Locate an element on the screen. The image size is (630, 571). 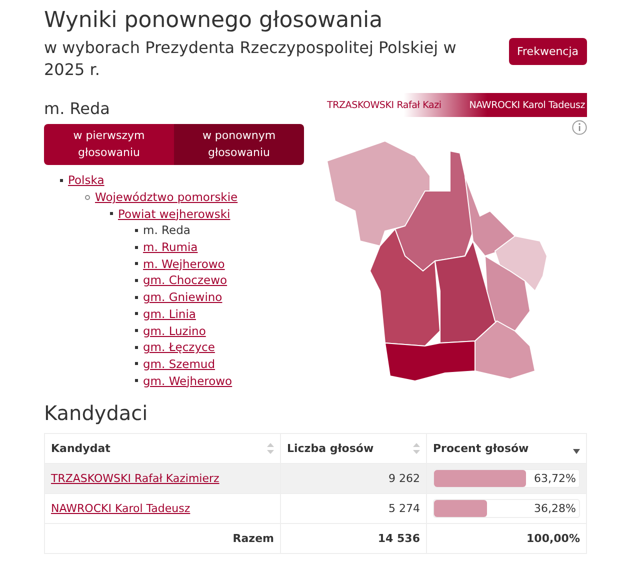
turnout-button: Frekwencja is located at coordinates (548, 51).